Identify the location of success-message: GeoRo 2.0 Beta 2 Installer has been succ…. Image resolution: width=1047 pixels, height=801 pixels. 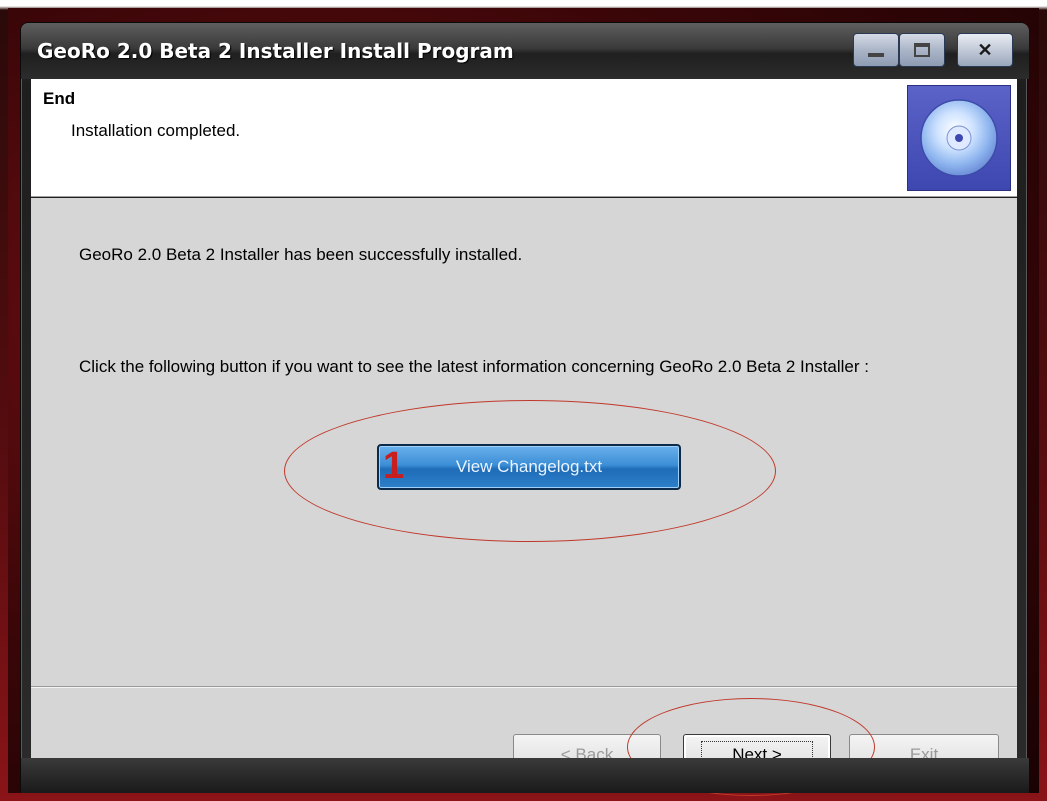
(301, 254).